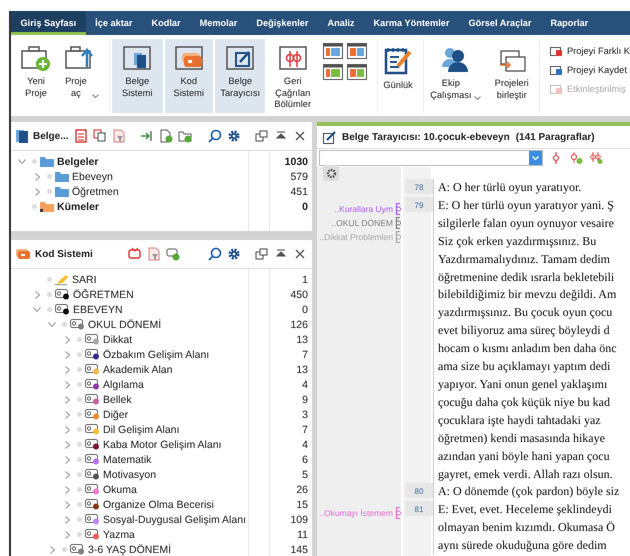  What do you see at coordinates (114, 23) in the screenshot?
I see `menu-tab: İçe aktar` at bounding box center [114, 23].